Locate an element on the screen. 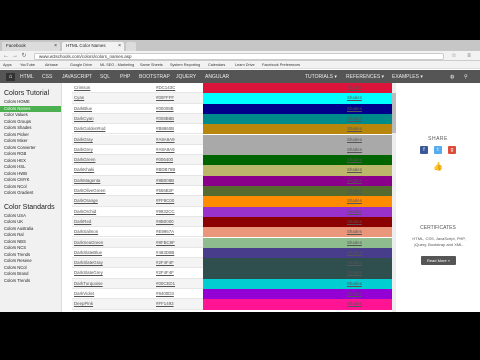  bookmark-item: ML SEO - Marketing is located at coordinates (117, 65).